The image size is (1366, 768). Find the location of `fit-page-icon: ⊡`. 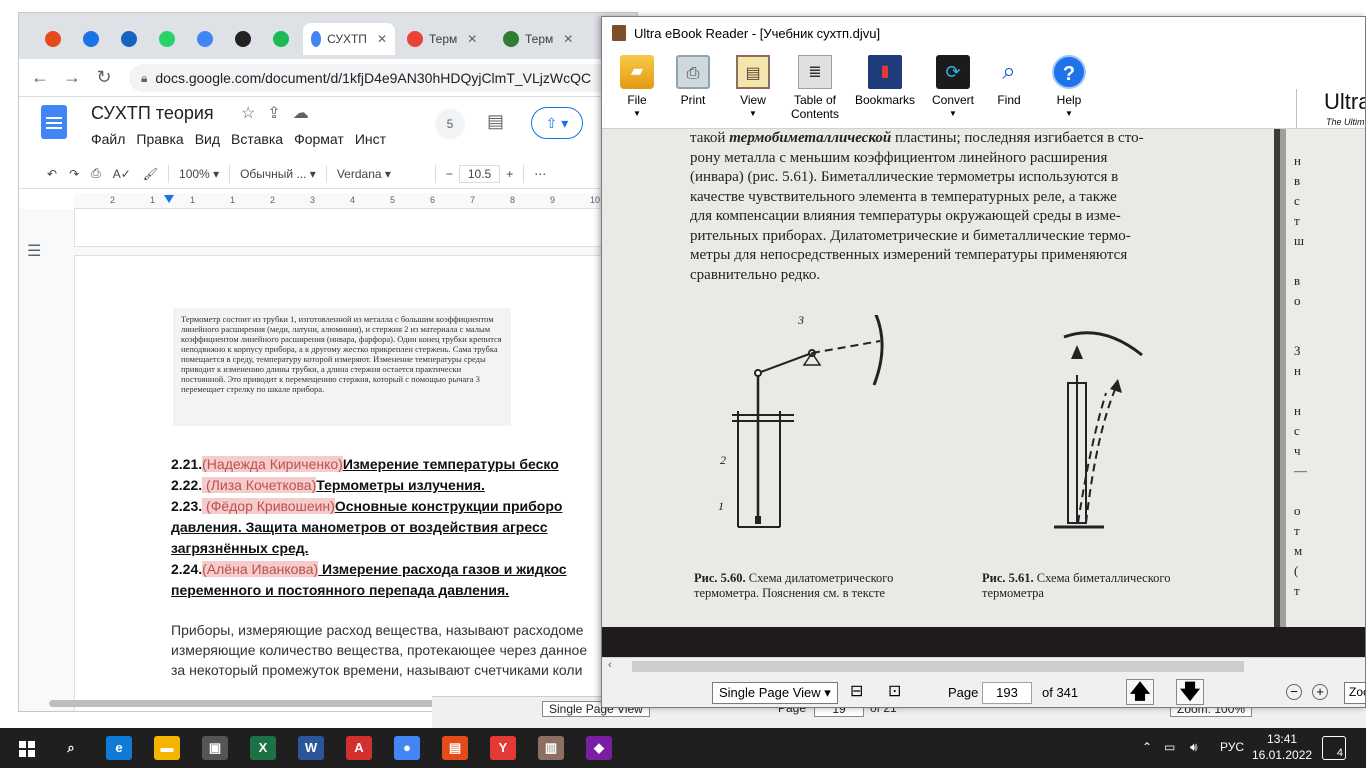

fit-page-icon: ⊡ is located at coordinates (894, 691).